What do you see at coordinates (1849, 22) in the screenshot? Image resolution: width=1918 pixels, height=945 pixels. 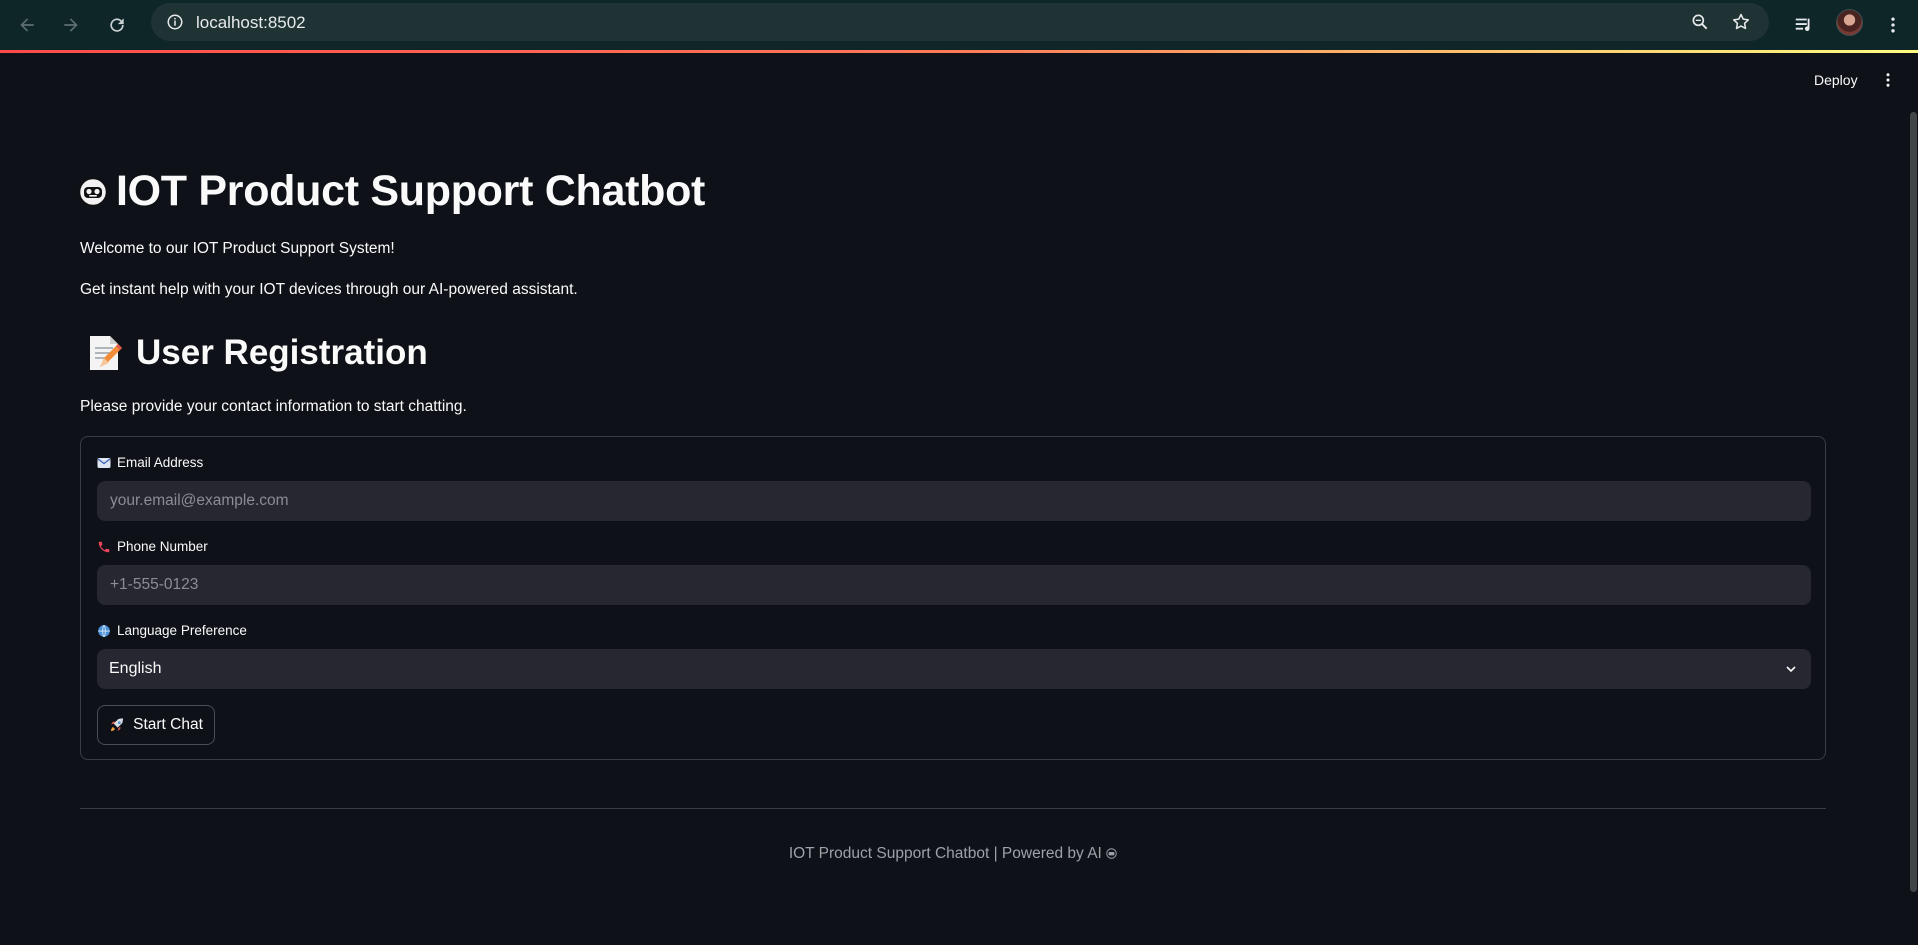 I see `profile-avatar` at bounding box center [1849, 22].